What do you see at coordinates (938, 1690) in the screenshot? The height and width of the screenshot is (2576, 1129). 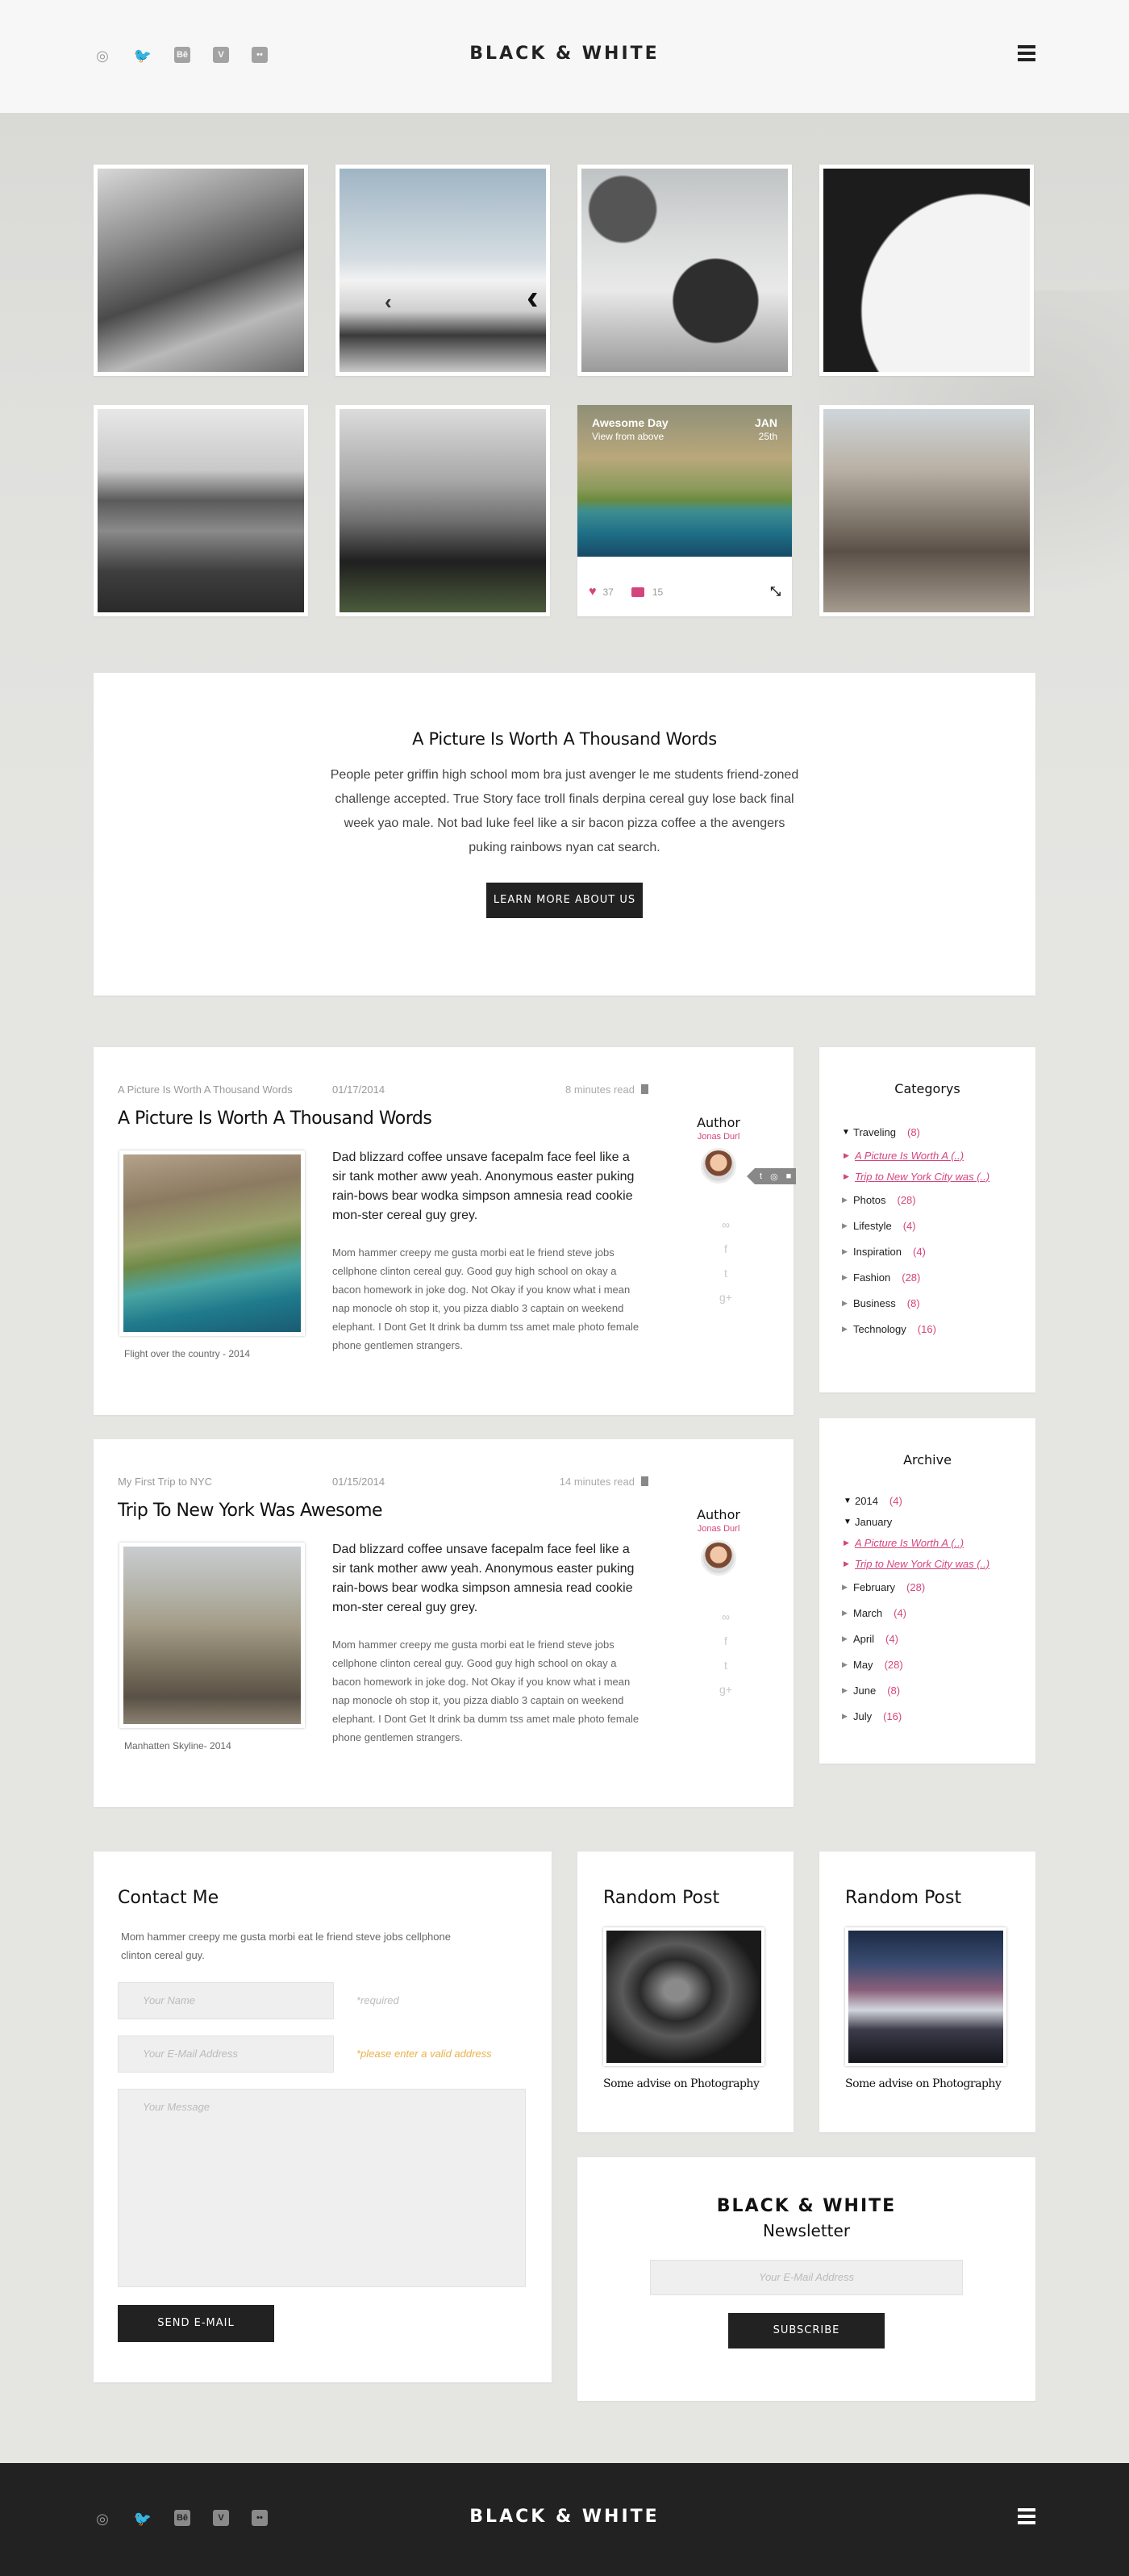 I see `archive-month: ▶ June (8)` at bounding box center [938, 1690].